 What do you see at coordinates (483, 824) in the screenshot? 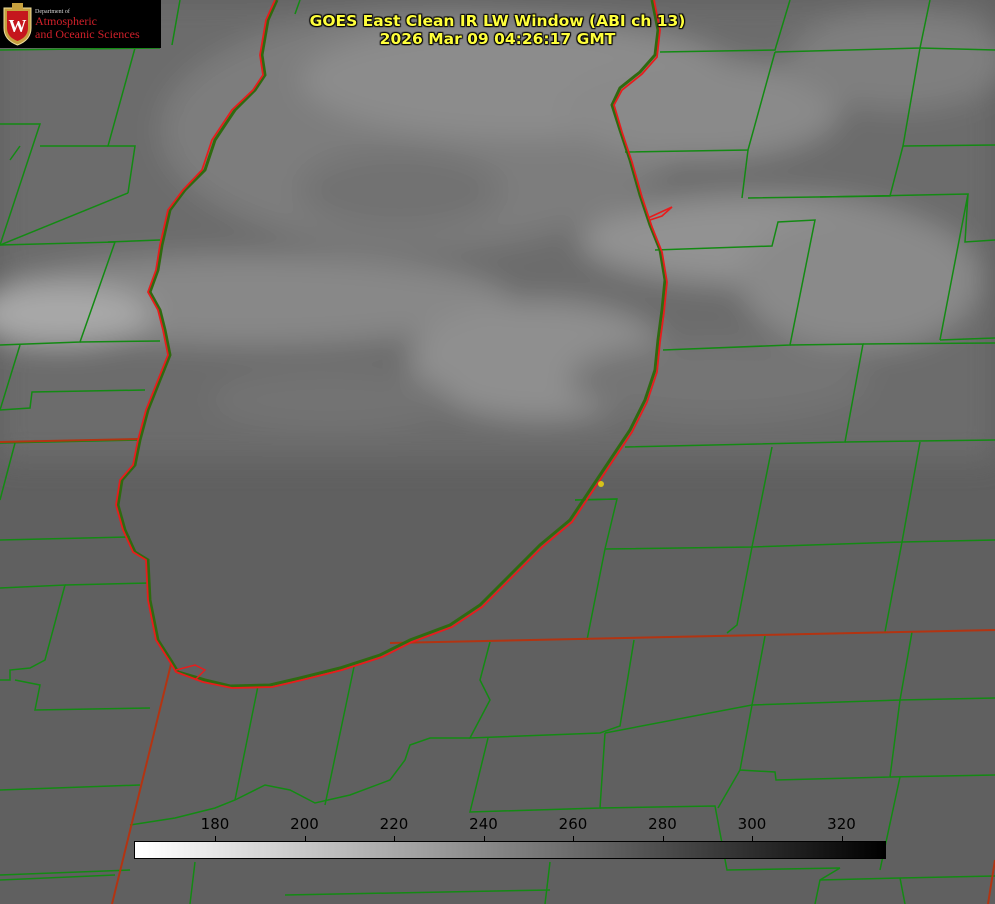
I see `colorbar-tick-label: 240` at bounding box center [483, 824].